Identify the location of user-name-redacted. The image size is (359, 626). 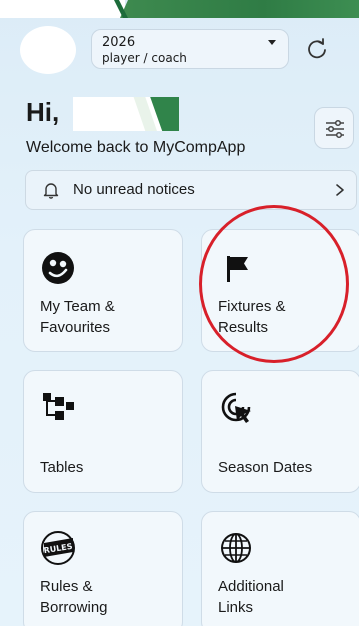
(126, 114).